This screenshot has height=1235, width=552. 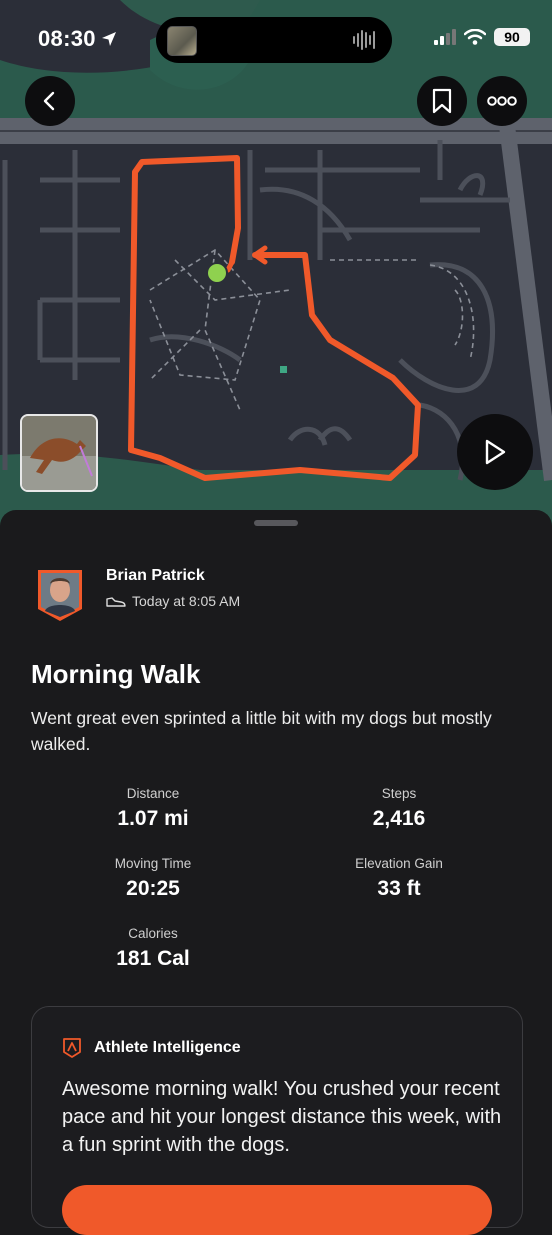 What do you see at coordinates (399, 888) in the screenshot?
I see `stat-value: 33 ft` at bounding box center [399, 888].